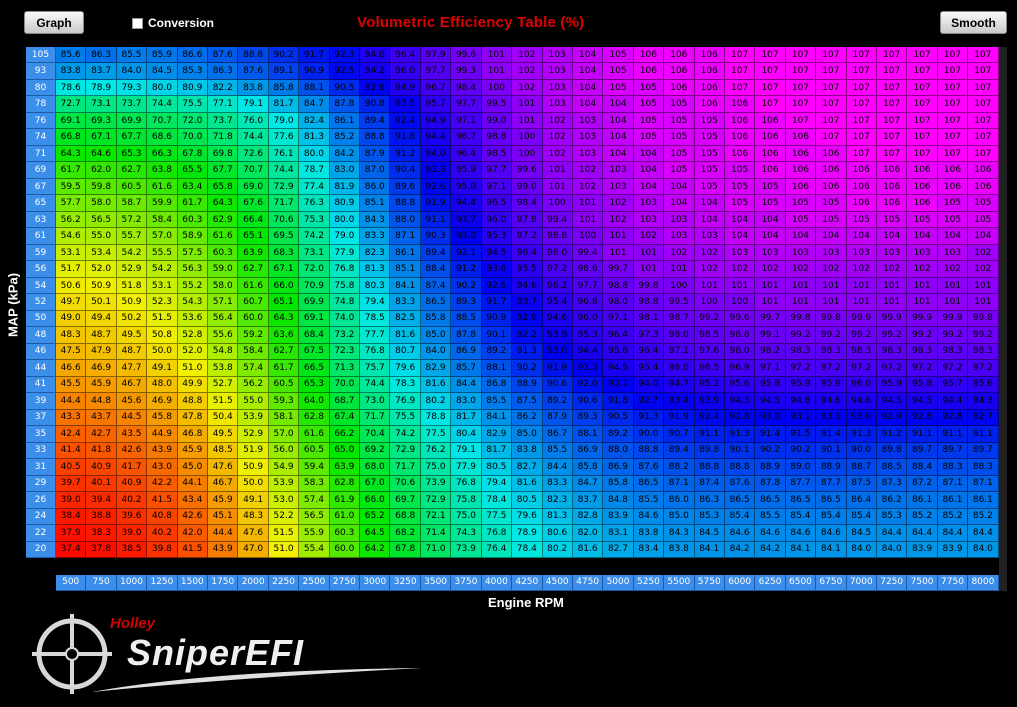 The height and width of the screenshot is (707, 1017). I want to click on ve-cell: 59.0, so click(223, 269).